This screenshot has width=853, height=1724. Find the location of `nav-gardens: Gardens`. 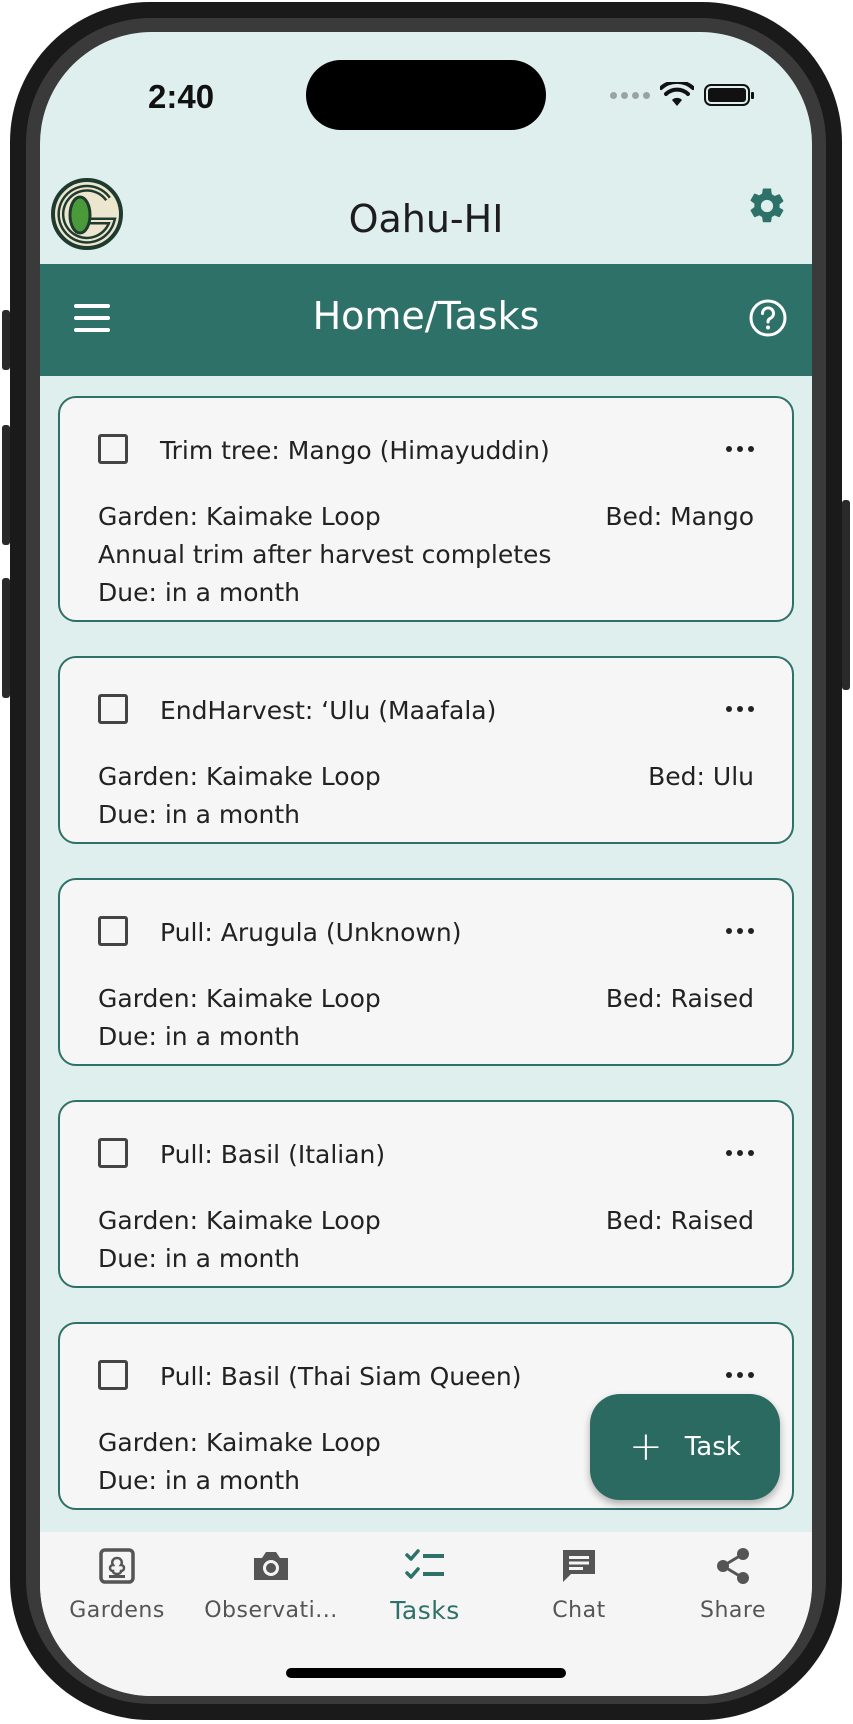

nav-gardens: Gardens is located at coordinates (117, 1584).